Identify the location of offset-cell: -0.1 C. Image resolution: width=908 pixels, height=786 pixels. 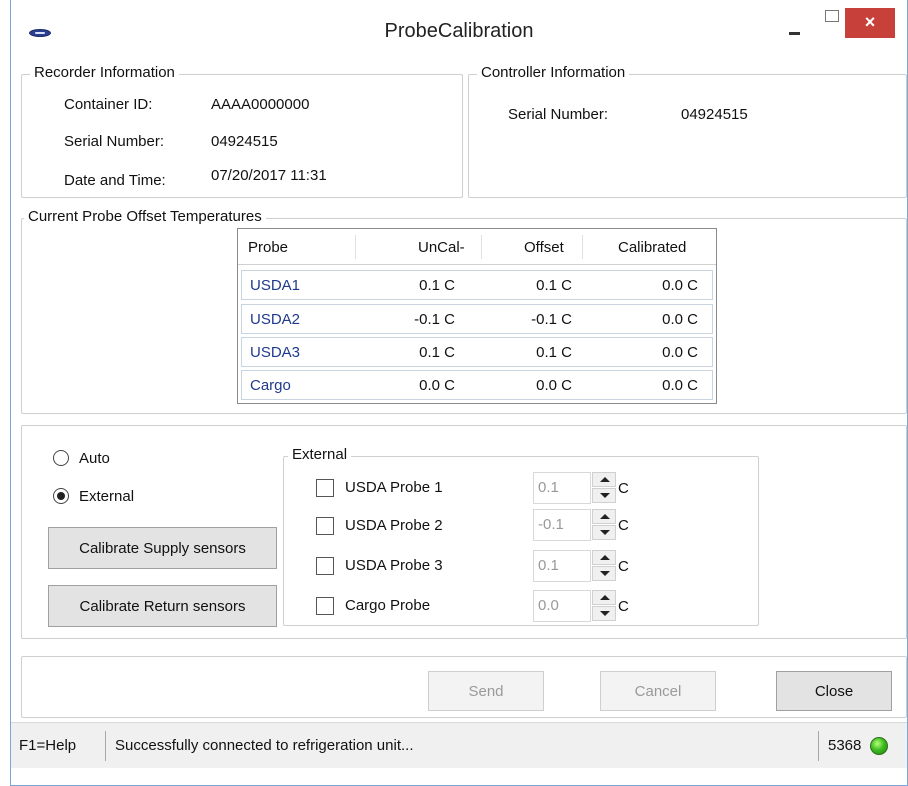
(551, 319).